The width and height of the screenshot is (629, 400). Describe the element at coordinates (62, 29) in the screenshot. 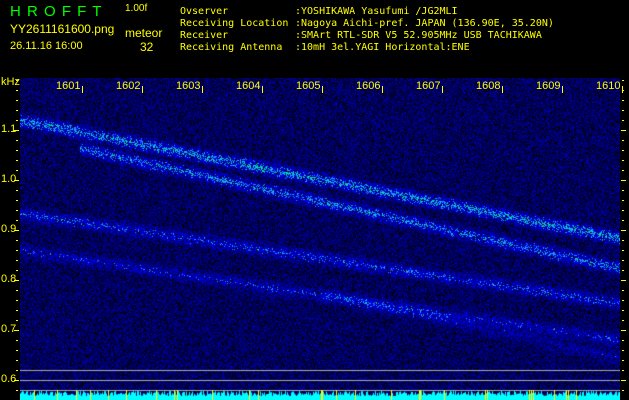

I see `file-name: YY2611161600.png` at that location.